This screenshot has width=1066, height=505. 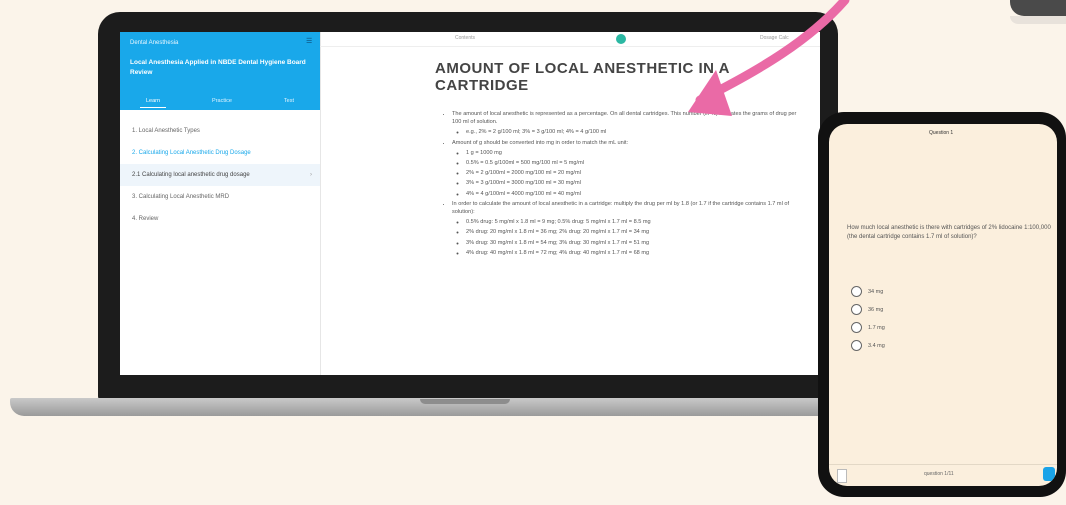 I want to click on tab-test: Test, so click(x=289, y=102).